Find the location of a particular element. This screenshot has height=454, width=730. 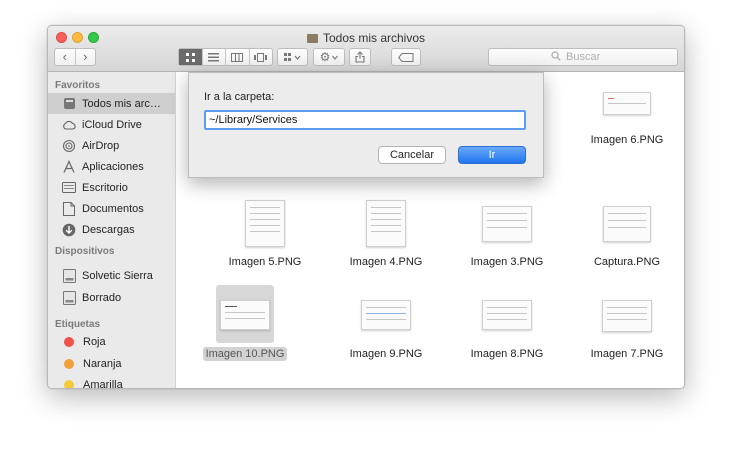

airdrop-icon is located at coordinates (69, 146).